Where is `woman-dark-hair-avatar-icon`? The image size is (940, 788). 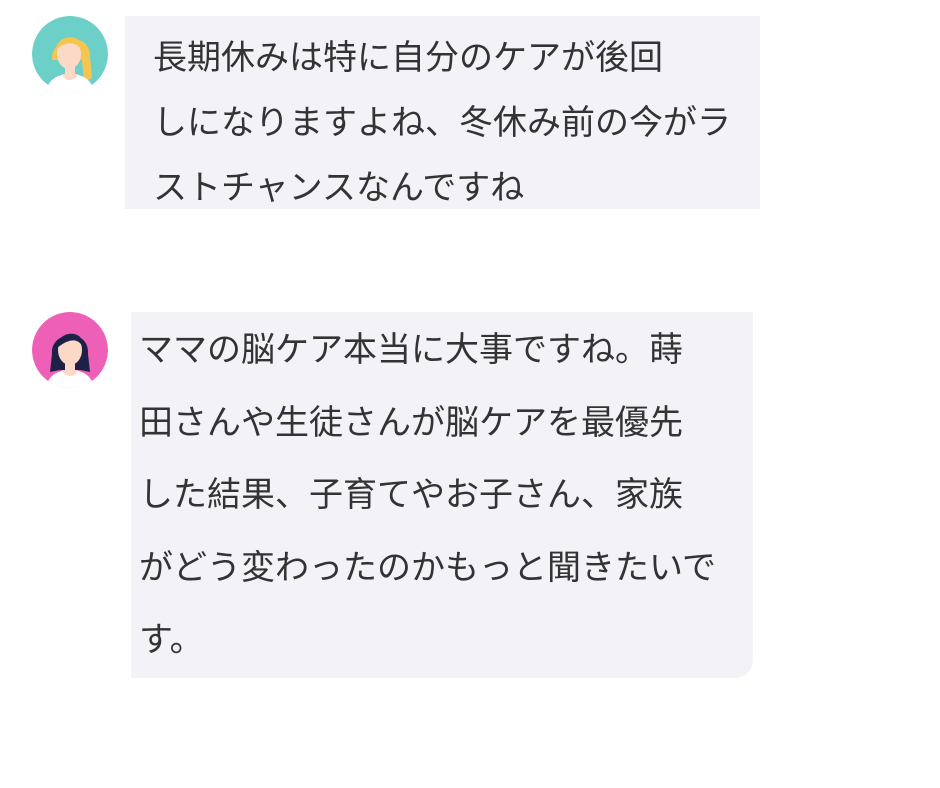 woman-dark-hair-avatar-icon is located at coordinates (70, 350).